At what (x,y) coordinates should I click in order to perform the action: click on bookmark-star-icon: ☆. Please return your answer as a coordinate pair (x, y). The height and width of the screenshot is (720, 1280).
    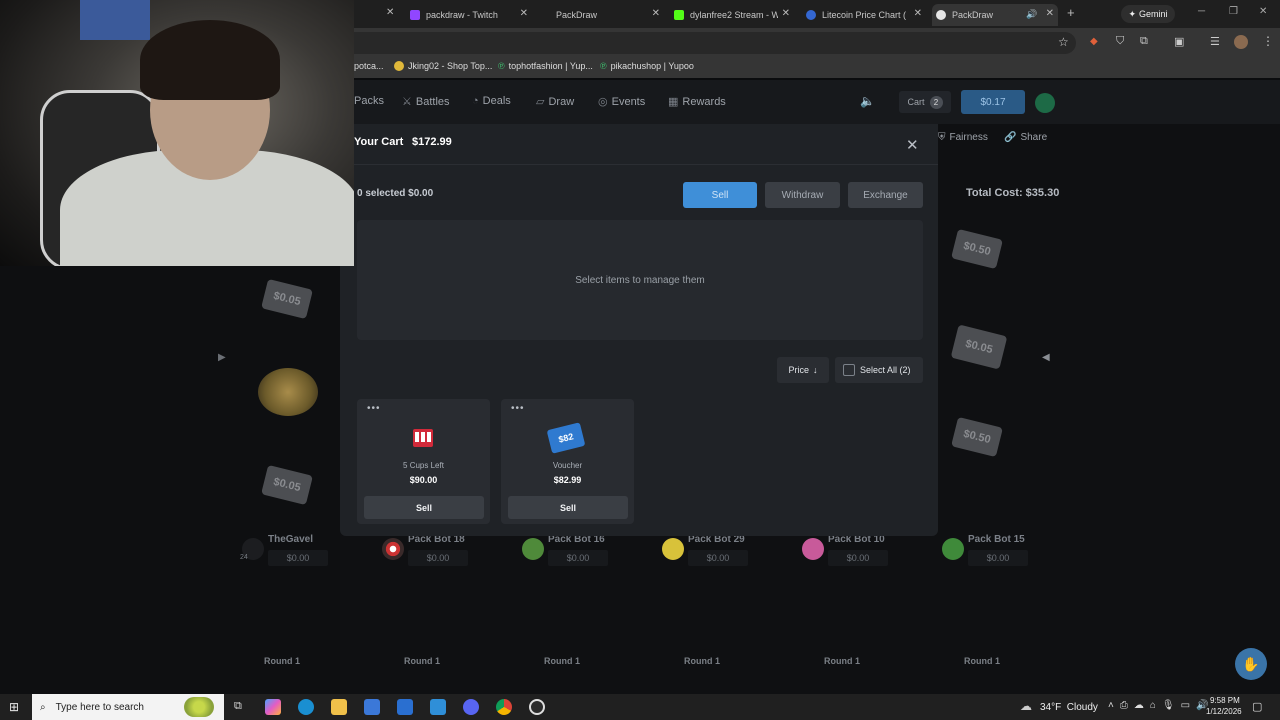
    Looking at the image, I should click on (1063, 42).